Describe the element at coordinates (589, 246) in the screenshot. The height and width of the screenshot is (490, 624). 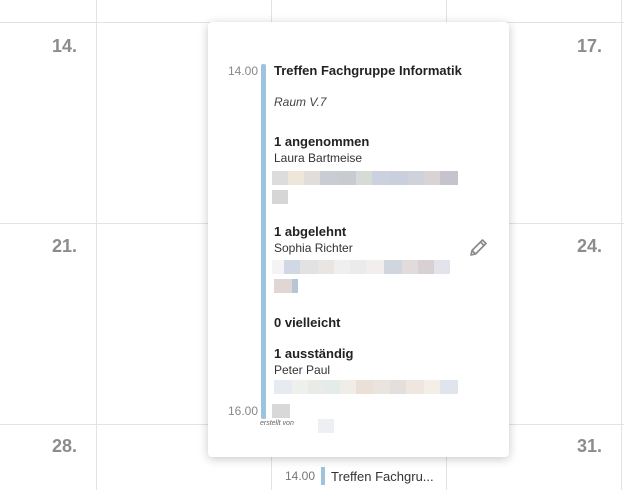
I see `day-number-24: 24.` at that location.